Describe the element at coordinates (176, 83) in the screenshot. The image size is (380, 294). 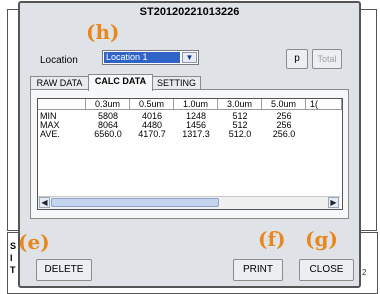
I see `tab-setting: SETTING` at that location.